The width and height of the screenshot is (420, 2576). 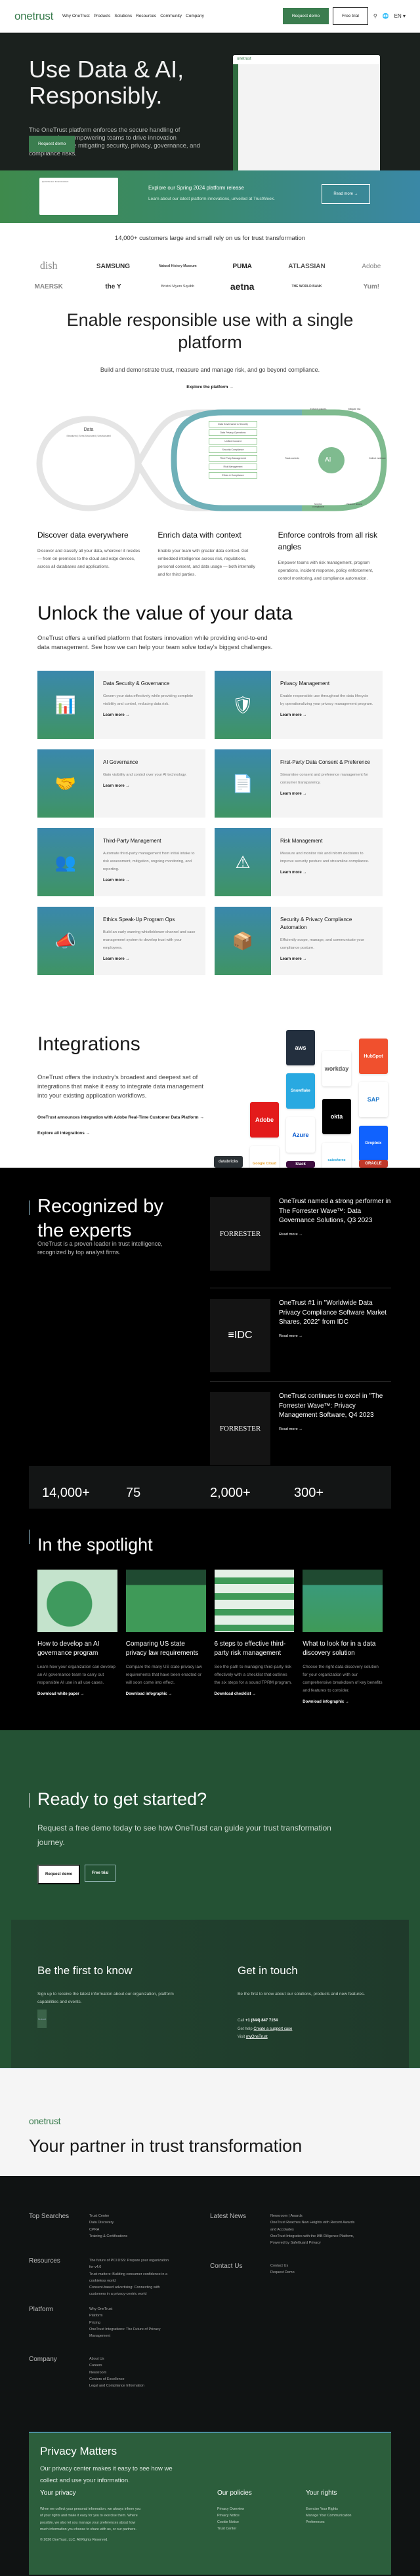 I want to click on footer-link: Newsroom | Awards, so click(x=313, y=2216).